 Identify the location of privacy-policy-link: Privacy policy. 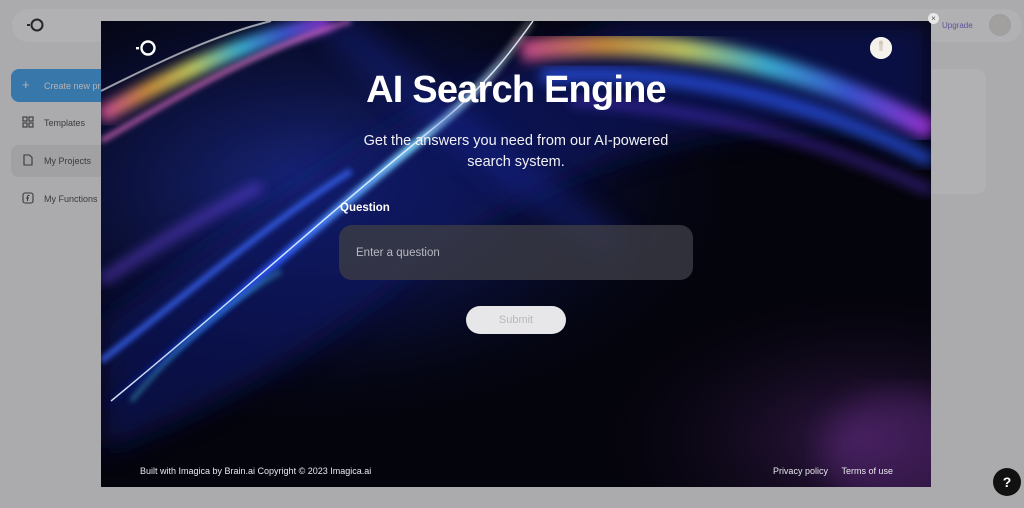
(800, 471).